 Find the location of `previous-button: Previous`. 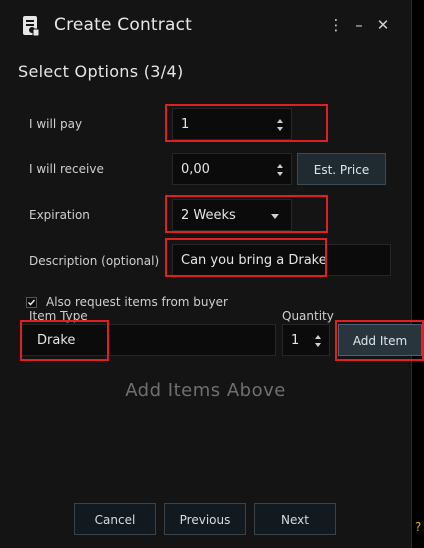

previous-button: Previous is located at coordinates (205, 519).